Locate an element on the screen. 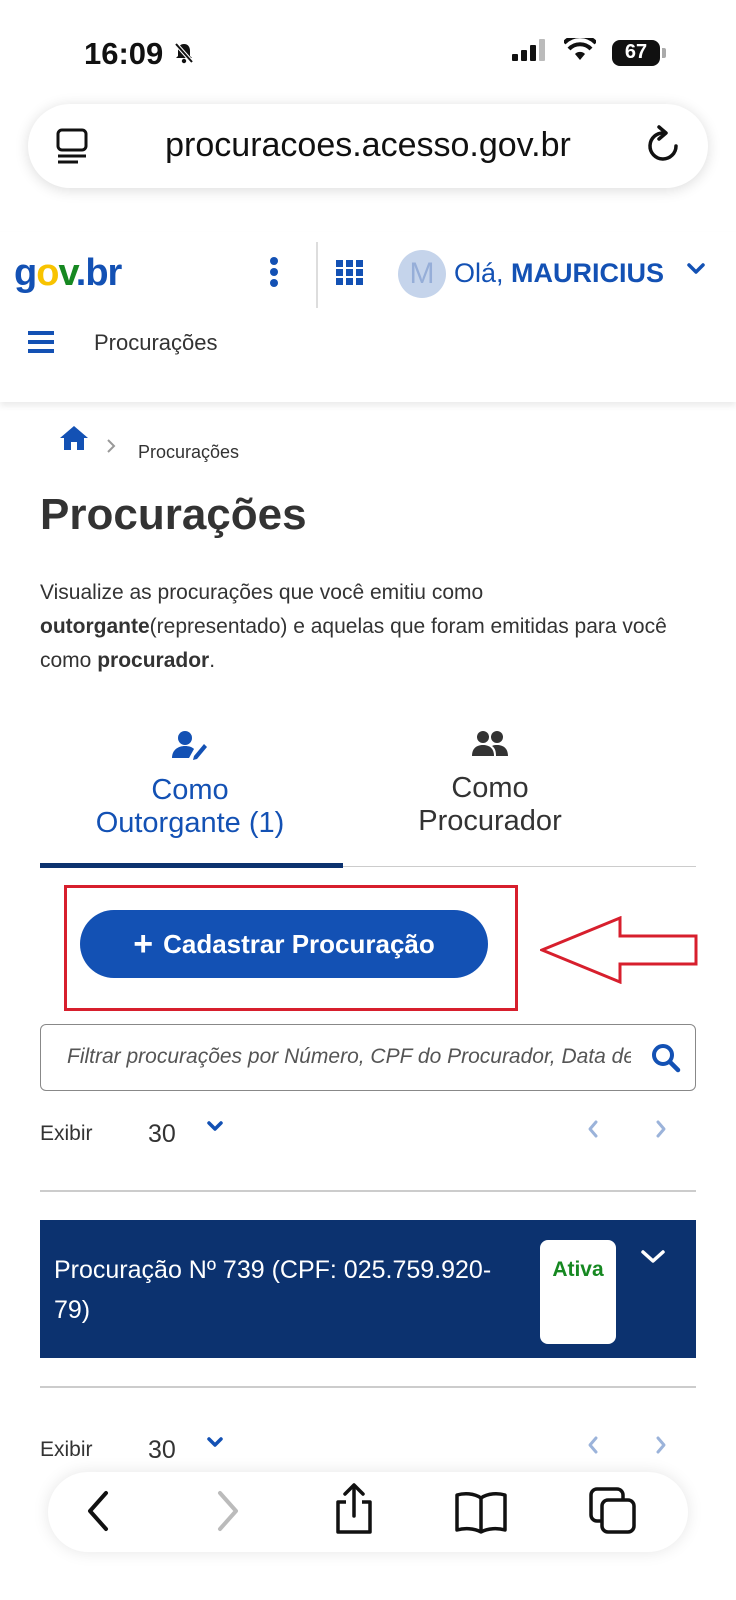 The image size is (736, 1600). breadcrumb-separator-icon is located at coordinates (111, 448).